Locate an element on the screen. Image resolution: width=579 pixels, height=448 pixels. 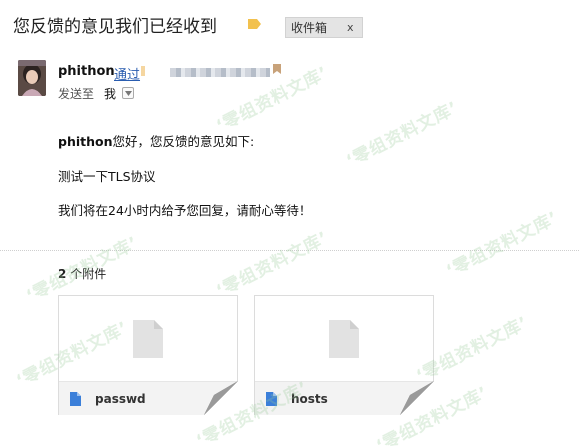
feedback-content: 测试一下TLS协议 is located at coordinates (107, 176).